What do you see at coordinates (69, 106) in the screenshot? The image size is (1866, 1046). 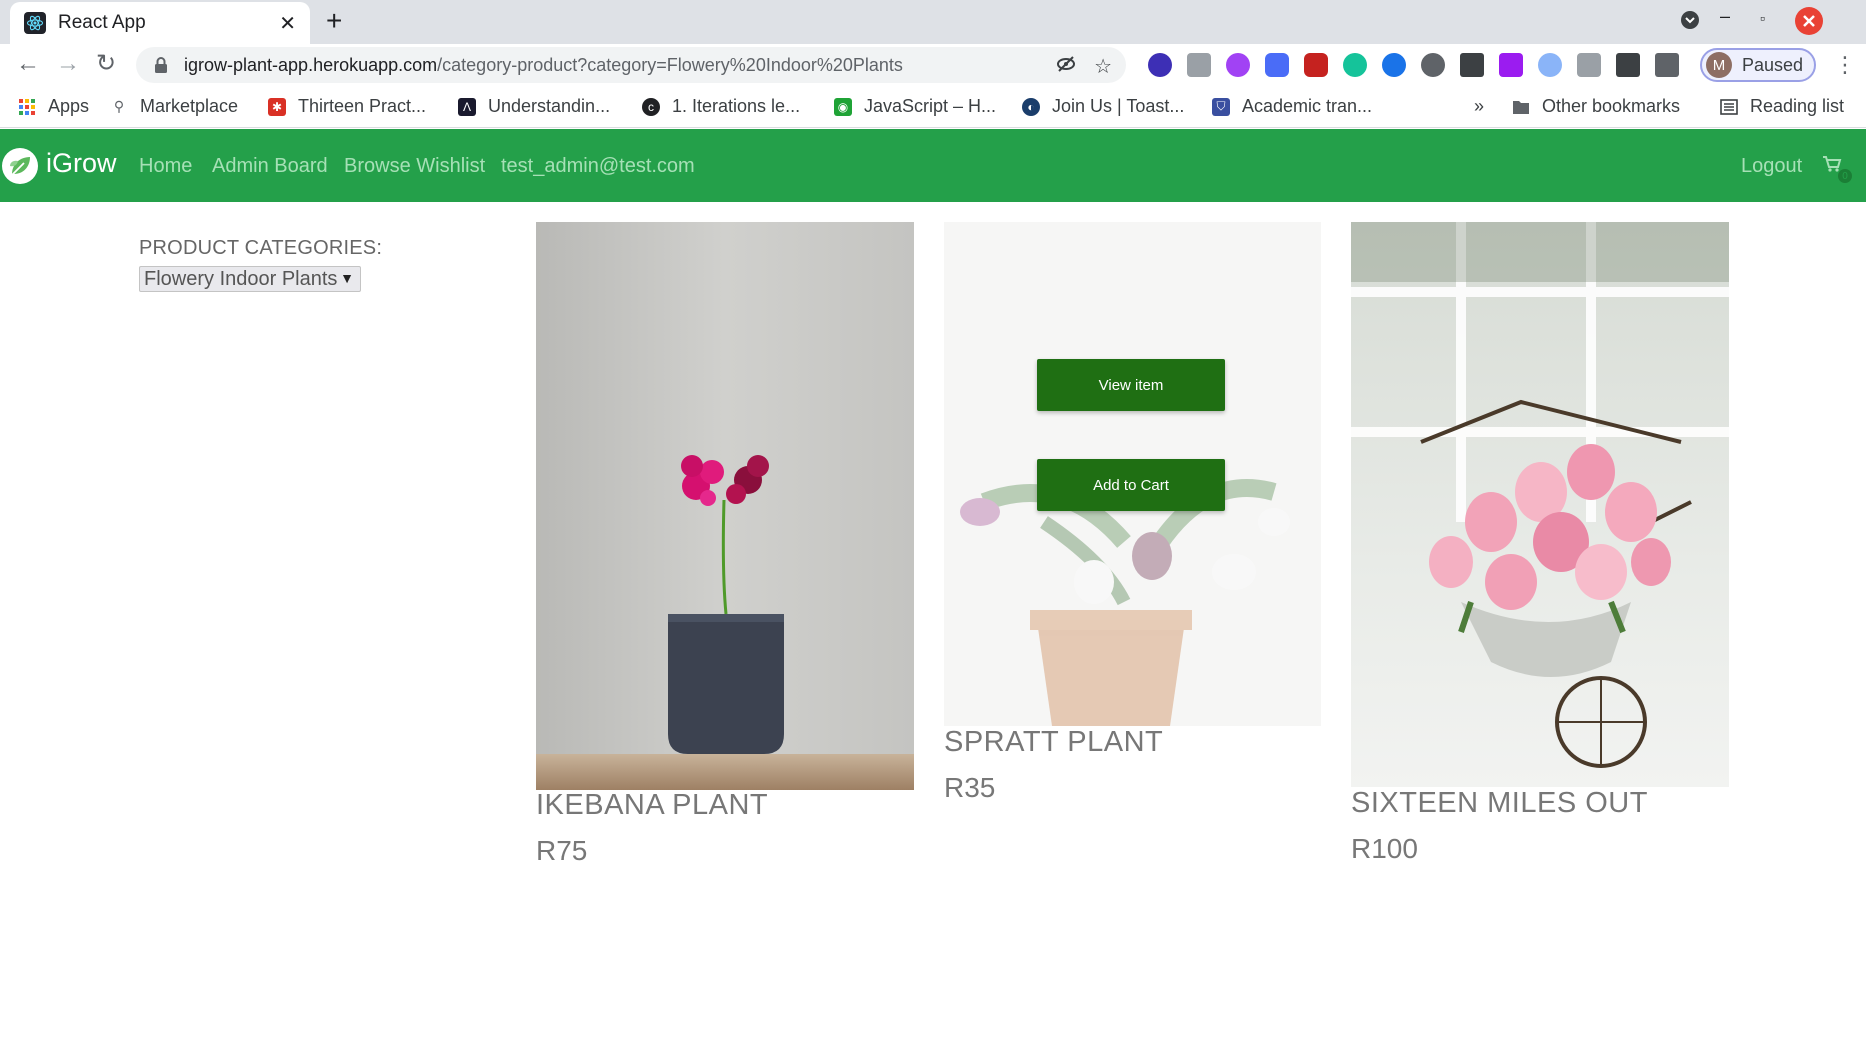 I see `bookmark-label: Apps` at bounding box center [69, 106].